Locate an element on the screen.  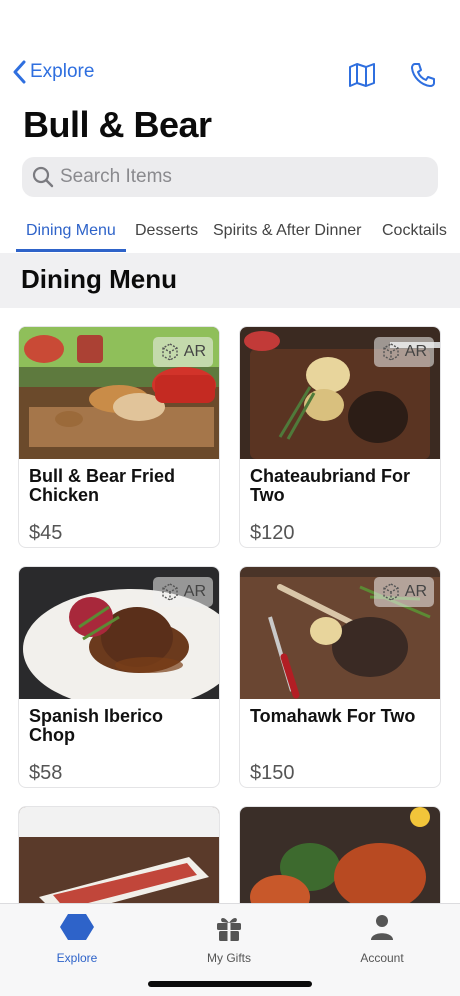
tab-bar-label: Account is located at coordinates (382, 958).